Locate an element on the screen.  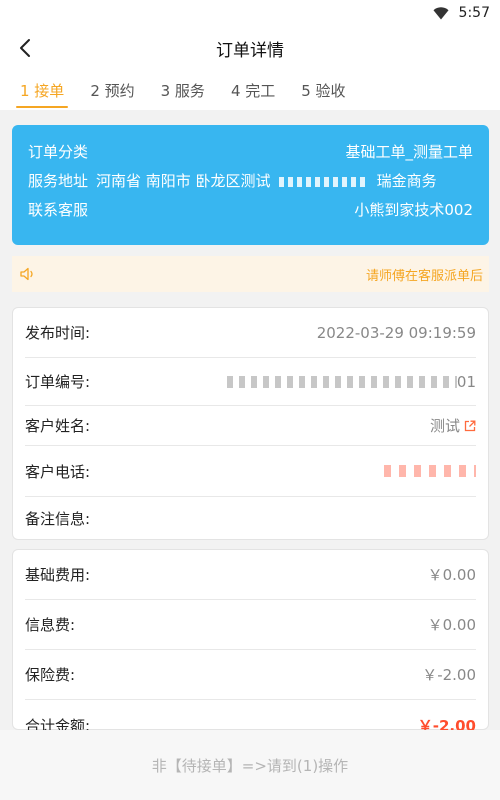
remark-row: 备注信息: is located at coordinates (250, 518).